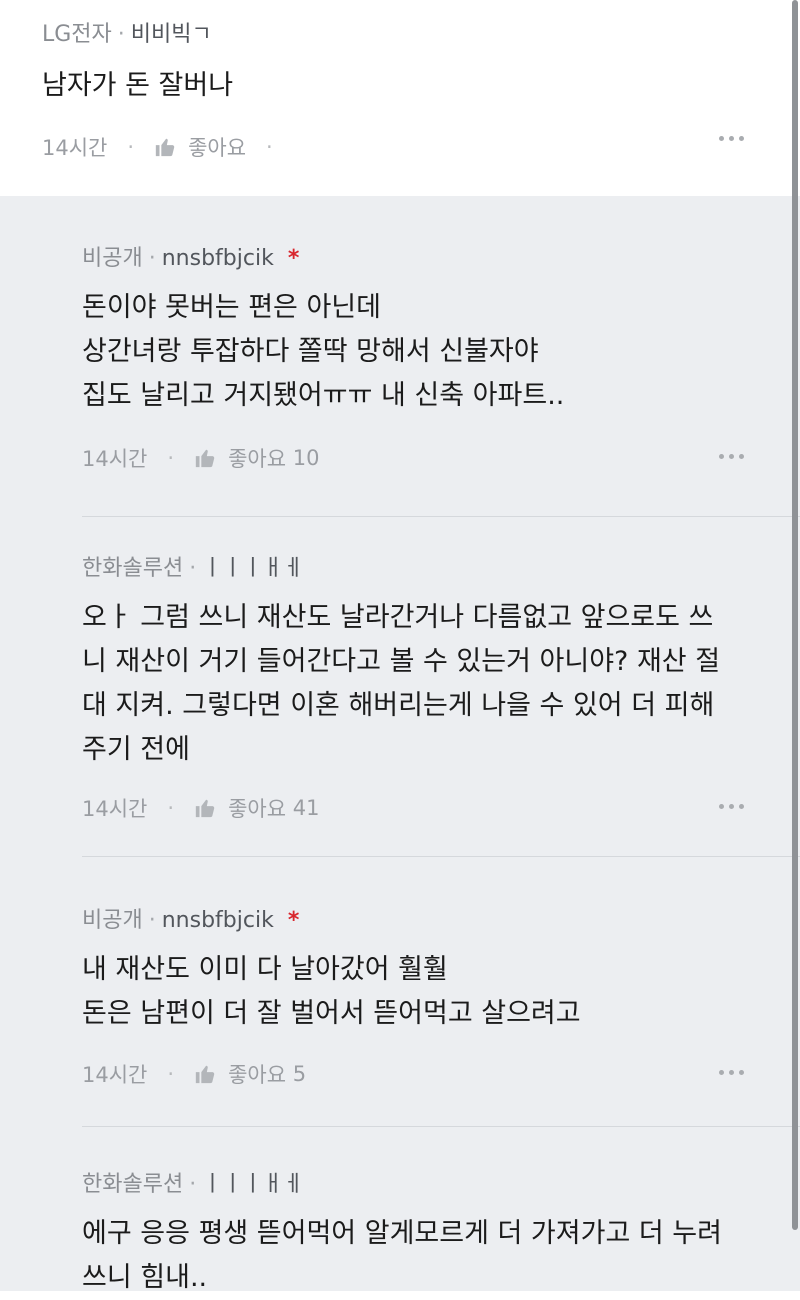 This screenshot has height=1300, width=800. What do you see at coordinates (171, 34) in the screenshot?
I see `author-nickname: 비비빅ㄱ` at bounding box center [171, 34].